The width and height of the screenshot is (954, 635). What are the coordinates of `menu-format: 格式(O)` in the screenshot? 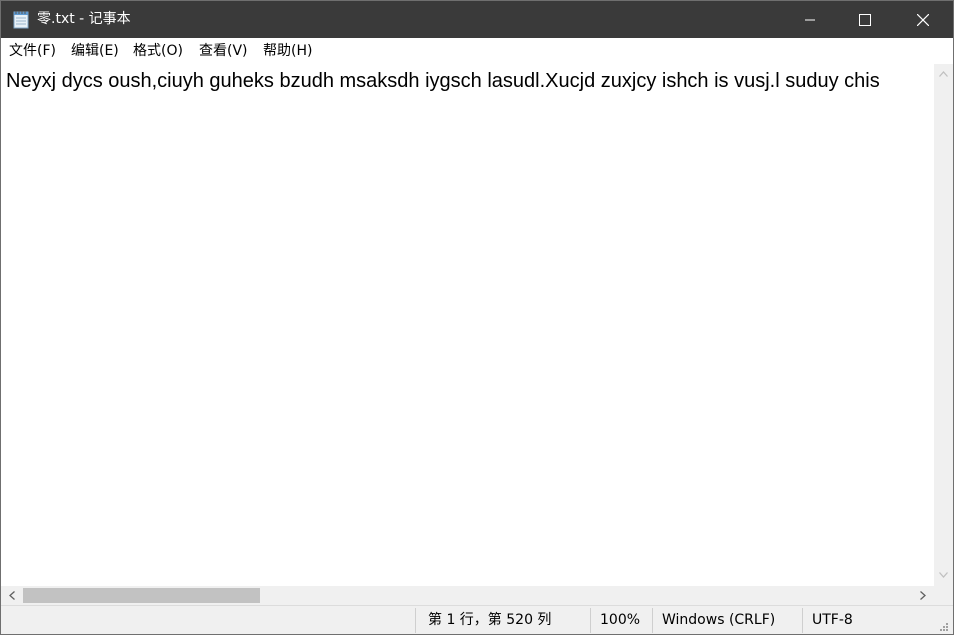 It's located at (158, 51).